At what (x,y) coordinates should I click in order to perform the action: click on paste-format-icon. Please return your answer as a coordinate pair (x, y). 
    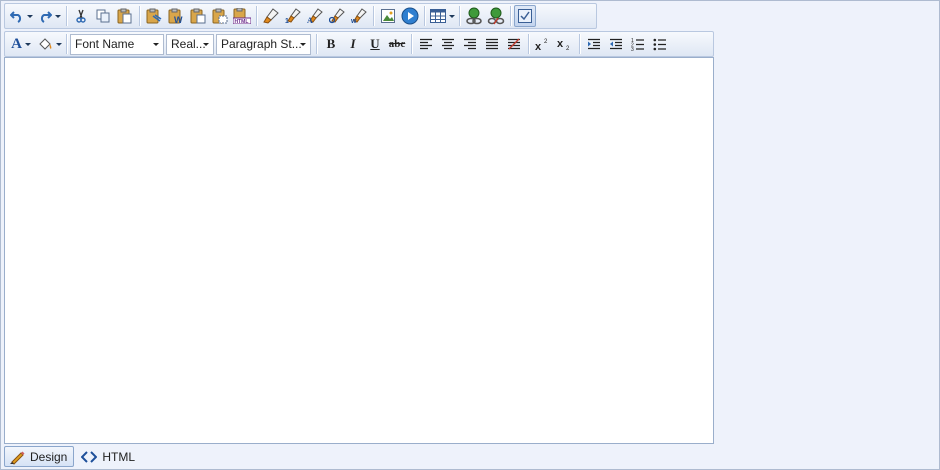
    Looking at the image, I should click on (220, 16).